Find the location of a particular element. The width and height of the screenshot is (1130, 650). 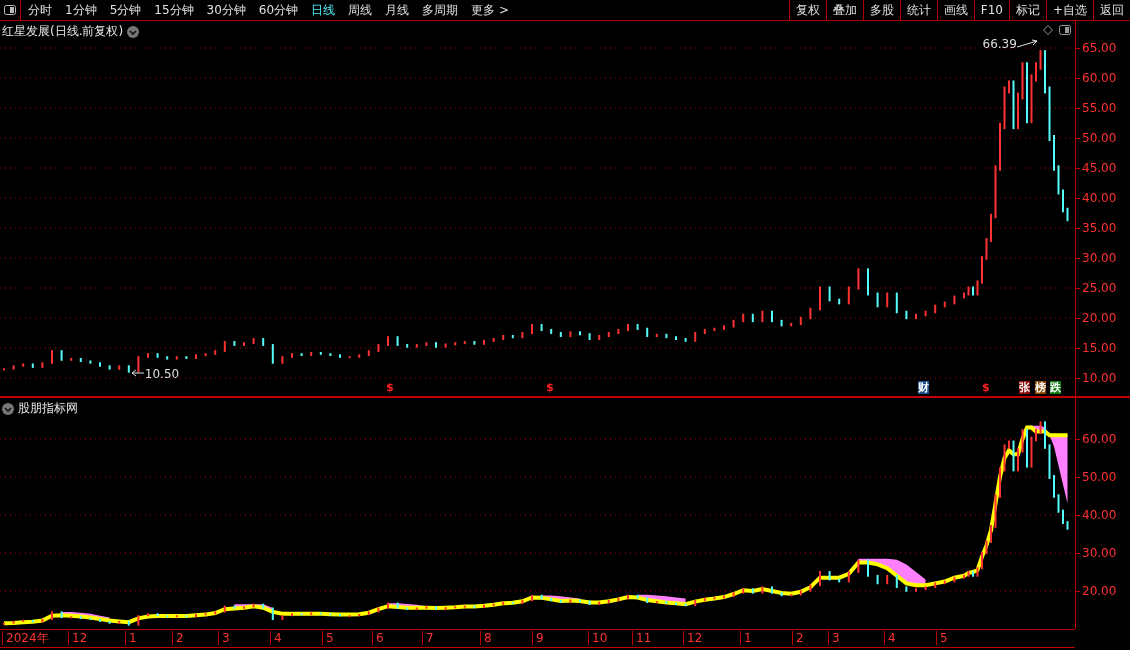

time-axis-label: 11 is located at coordinates (642, 638).